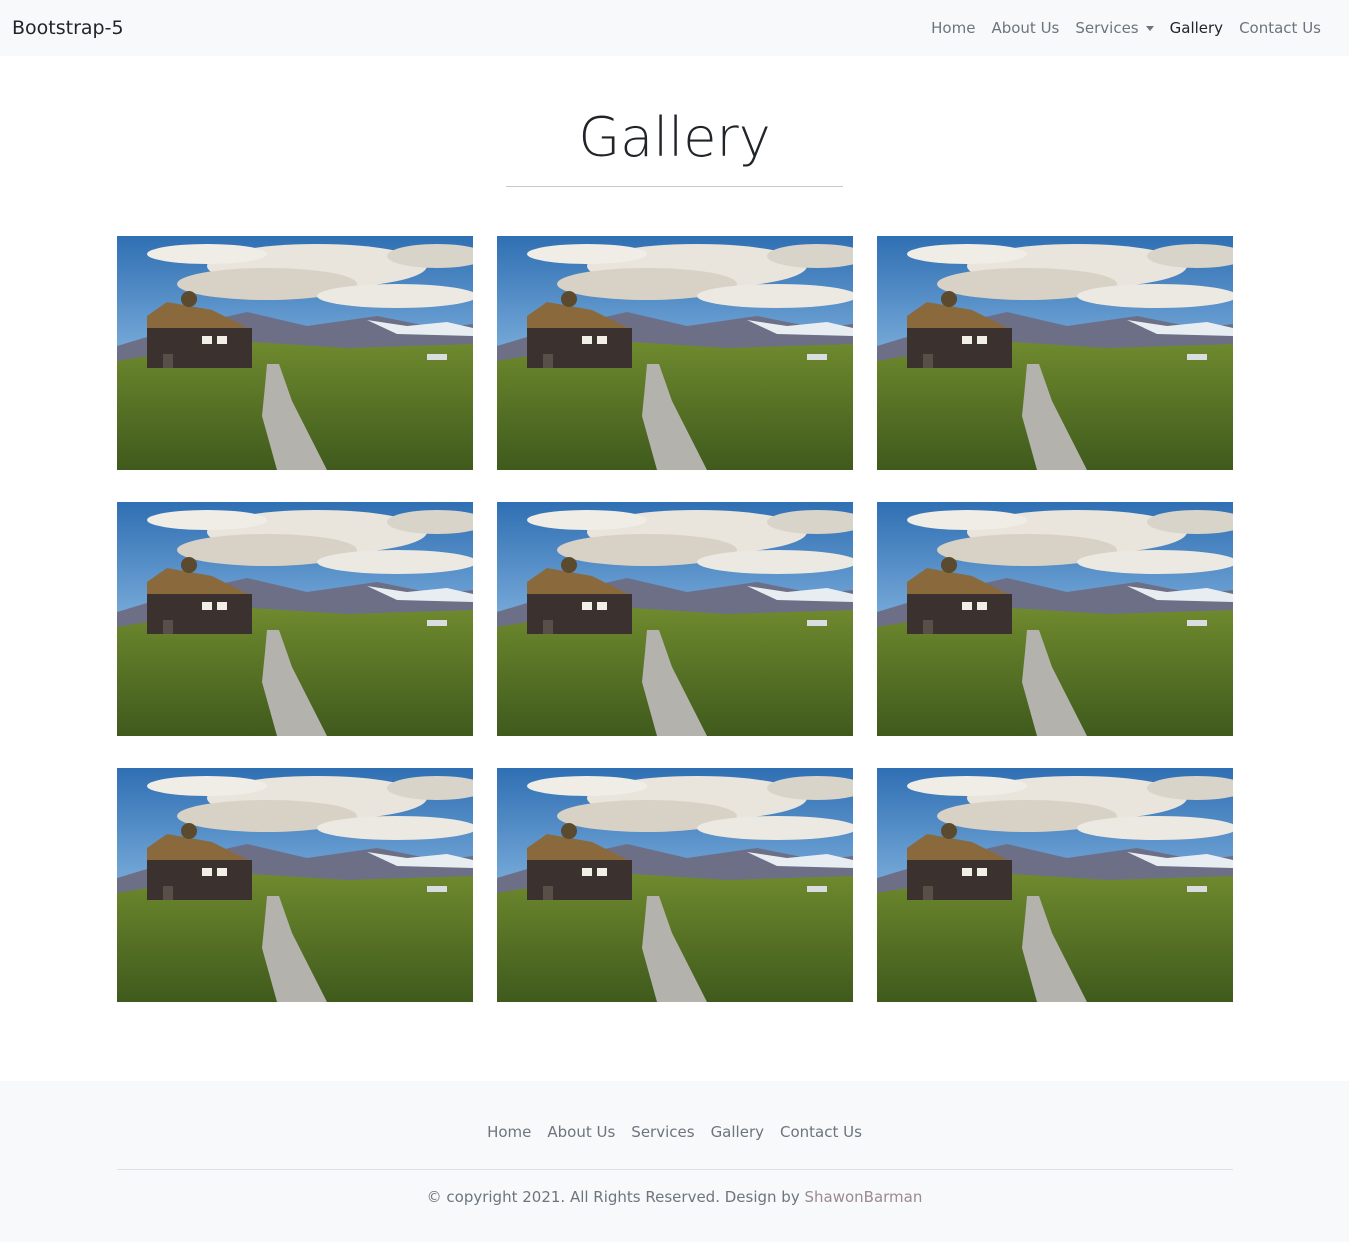 The width and height of the screenshot is (1349, 1242). I want to click on nav-contact-us: Contact Us, so click(1280, 28).